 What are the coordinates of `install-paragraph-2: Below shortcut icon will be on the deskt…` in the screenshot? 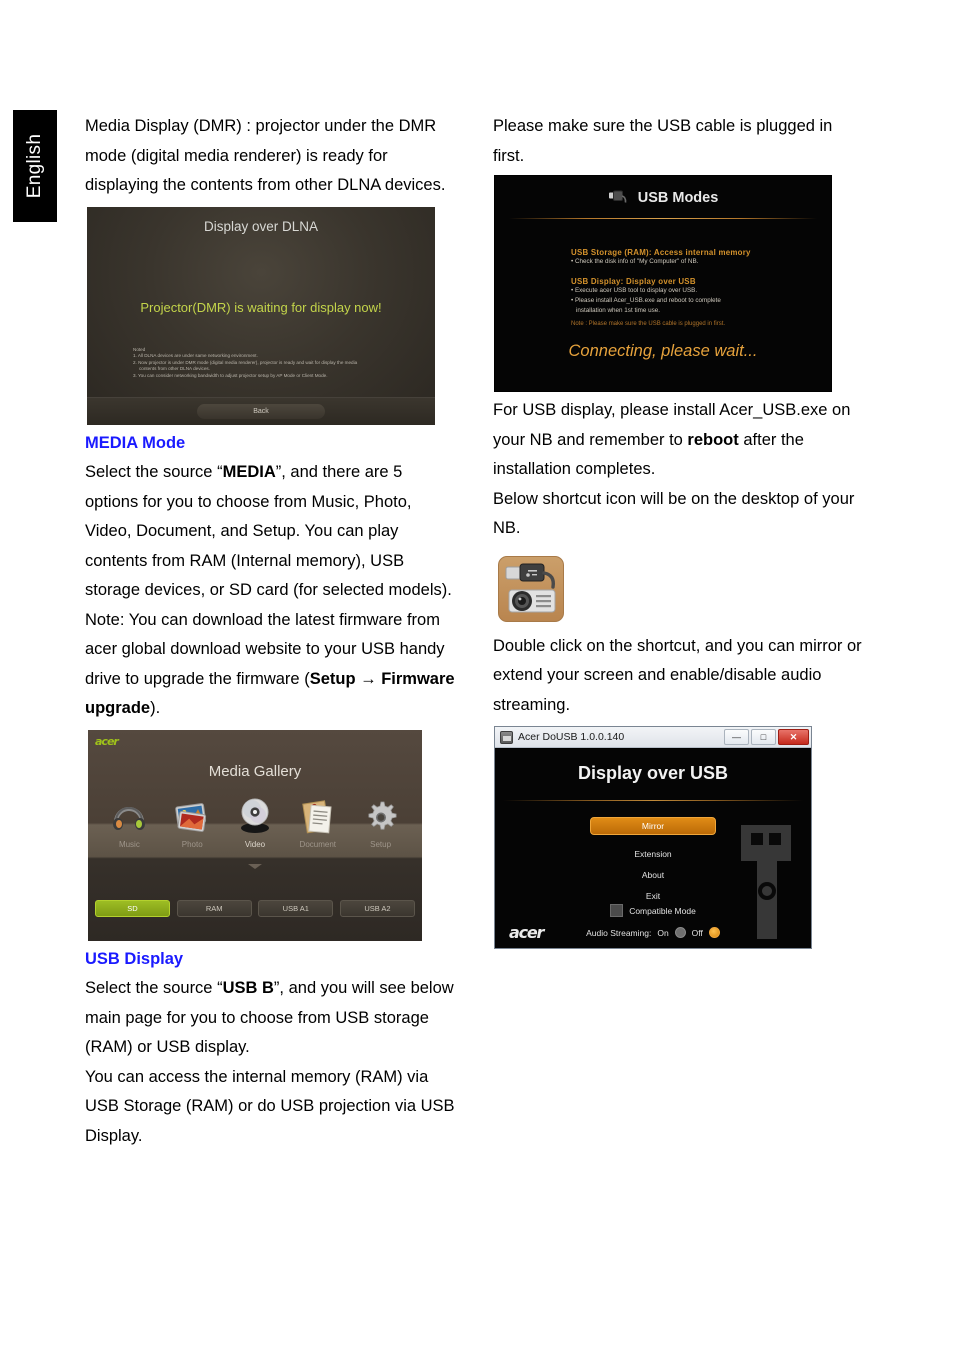 It's located at (674, 513).